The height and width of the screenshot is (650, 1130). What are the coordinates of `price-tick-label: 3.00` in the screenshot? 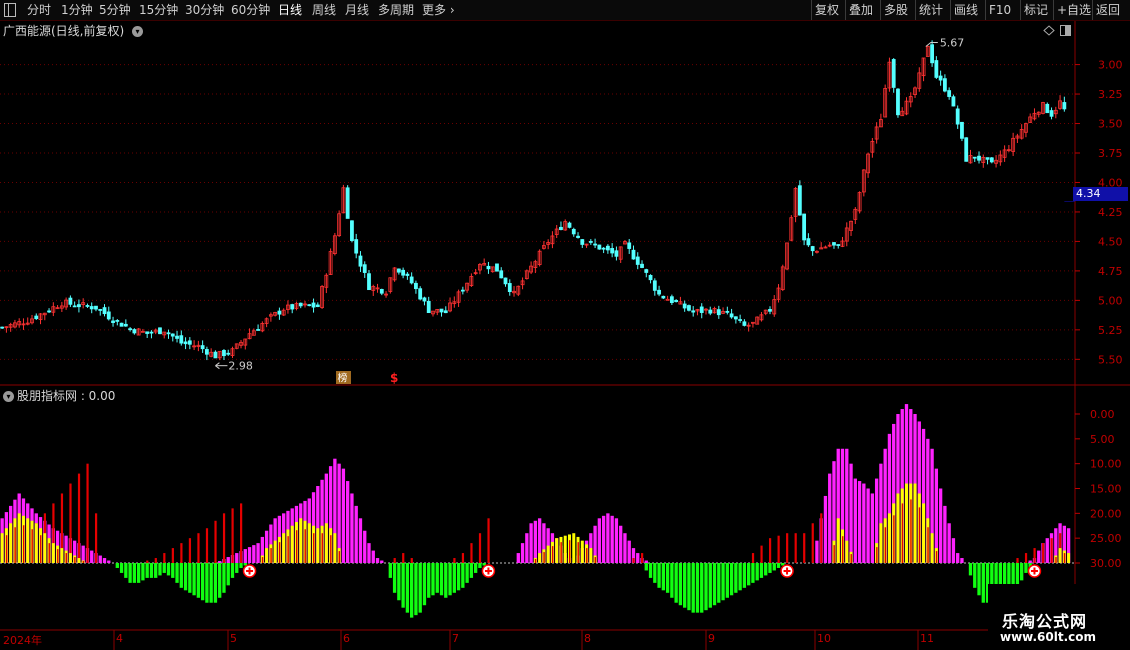 It's located at (1110, 65).